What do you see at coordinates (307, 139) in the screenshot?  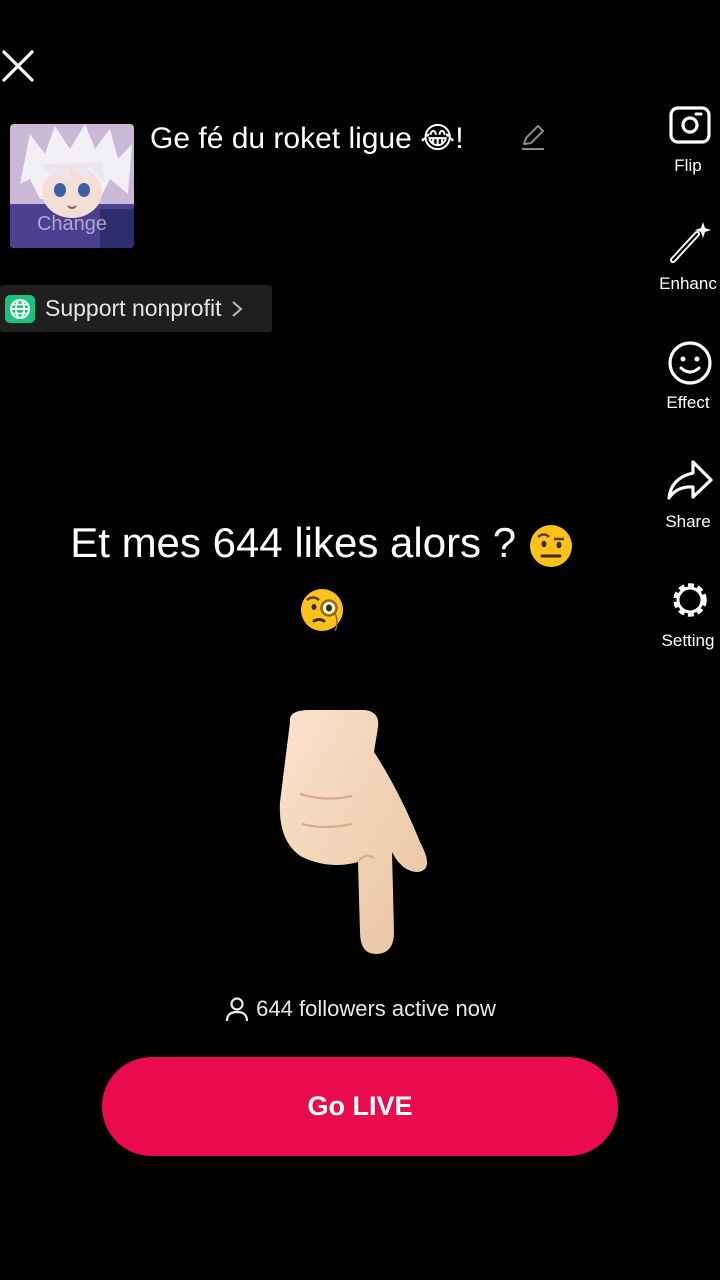 I see `live-title: Ge fé du roket ligue 😂!` at bounding box center [307, 139].